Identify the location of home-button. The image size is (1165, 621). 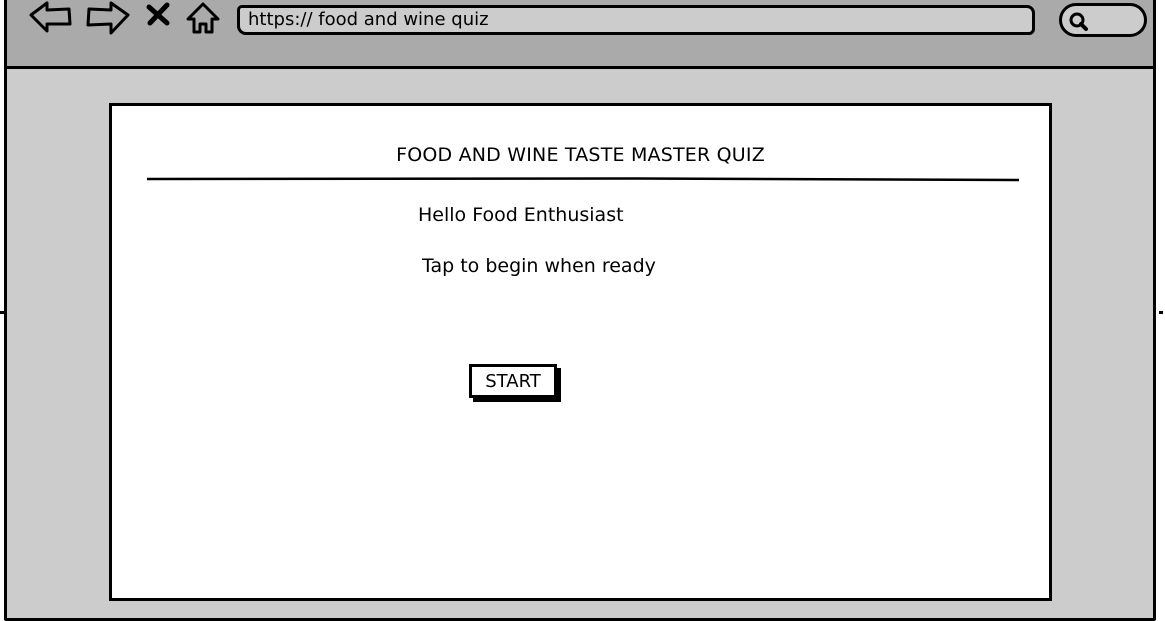
(205, 21).